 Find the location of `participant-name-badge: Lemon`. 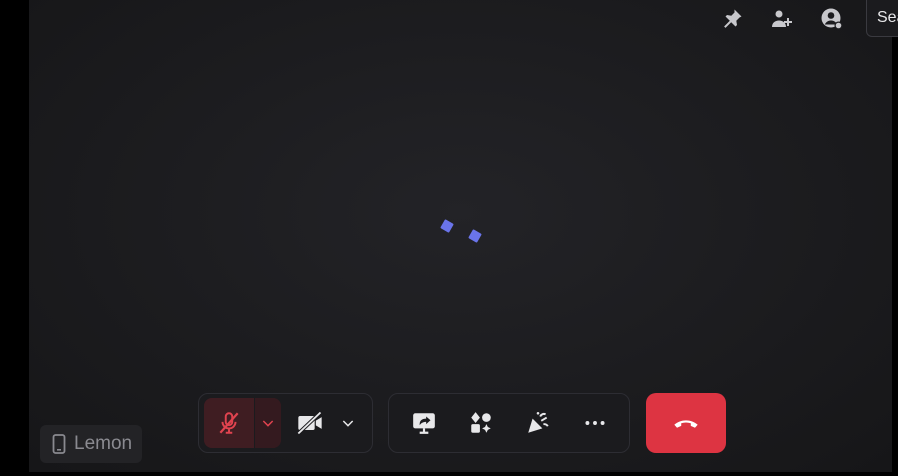

participant-name-badge: Lemon is located at coordinates (91, 444).